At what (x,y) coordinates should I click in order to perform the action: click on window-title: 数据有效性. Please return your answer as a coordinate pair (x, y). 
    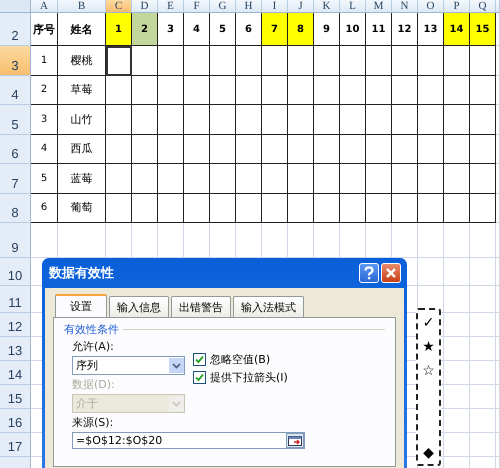
    Looking at the image, I should click on (81, 273).